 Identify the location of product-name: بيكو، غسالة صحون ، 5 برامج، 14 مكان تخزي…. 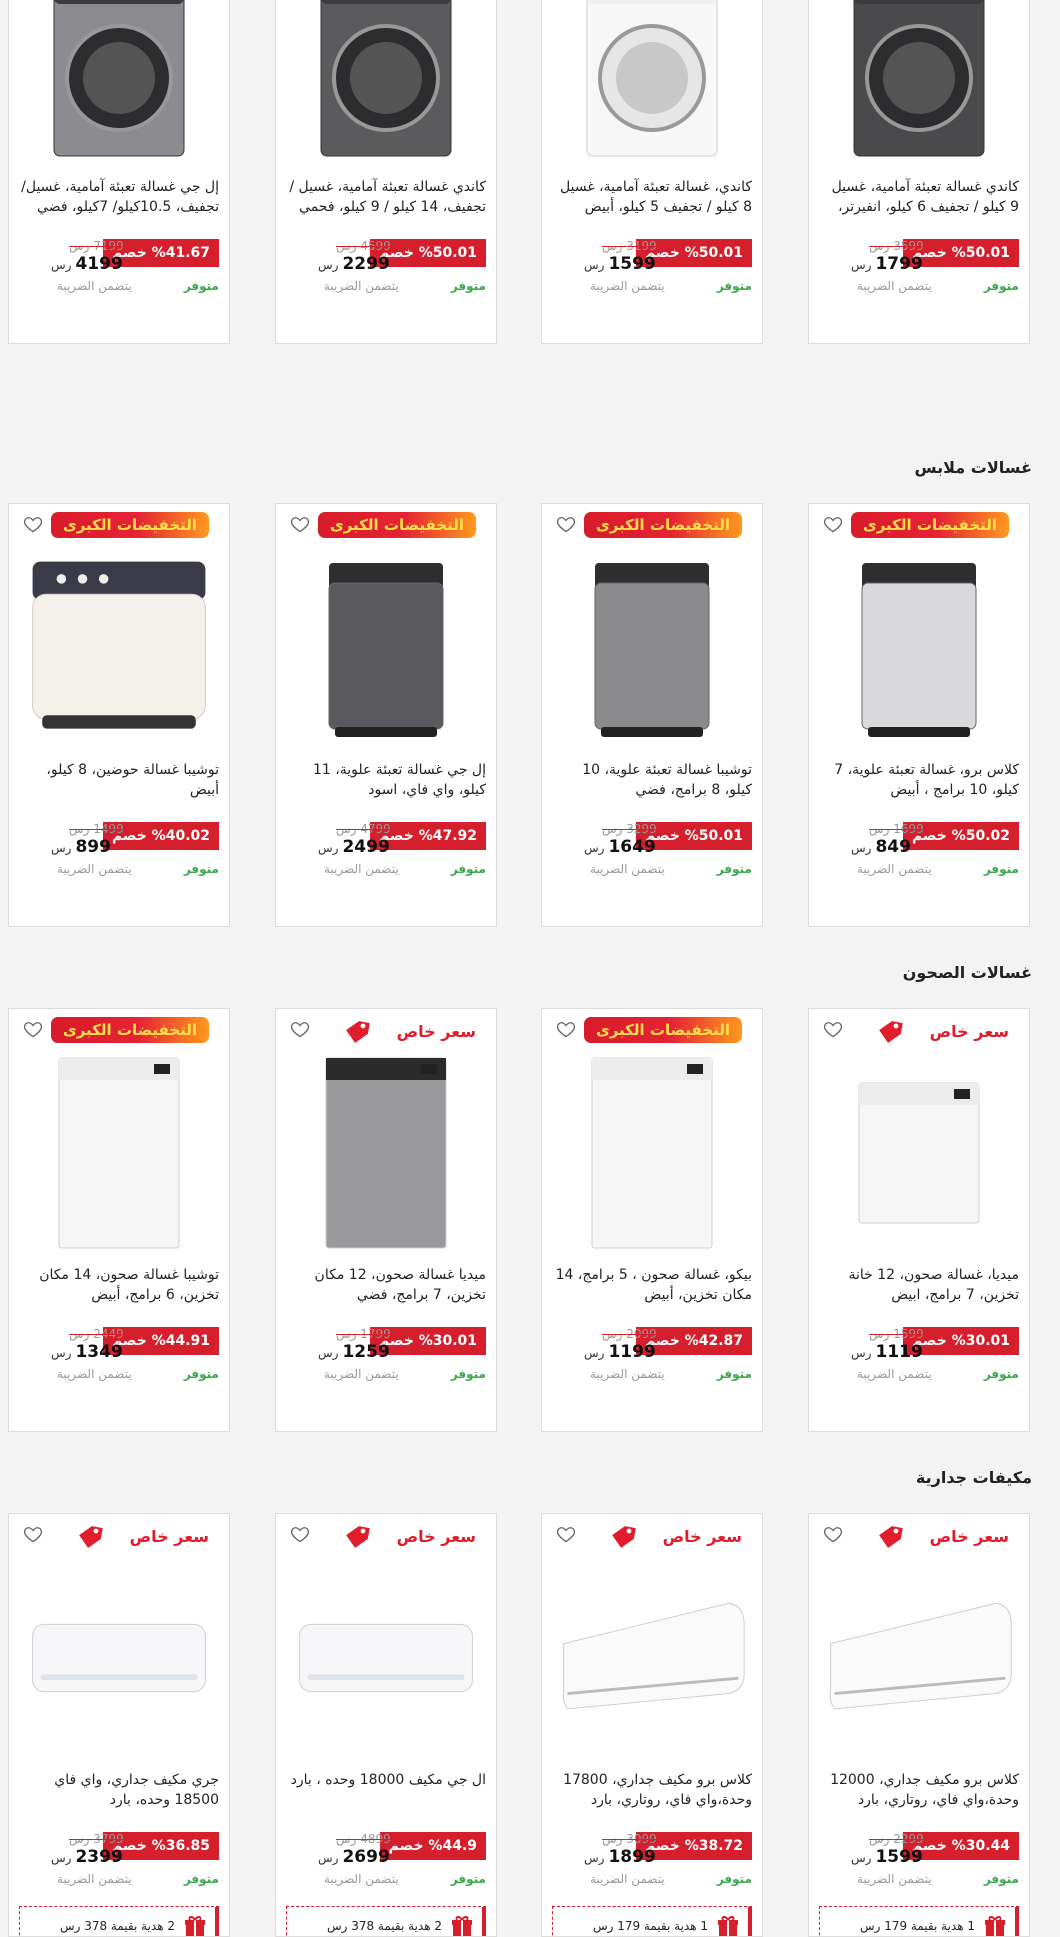
(652, 1286).